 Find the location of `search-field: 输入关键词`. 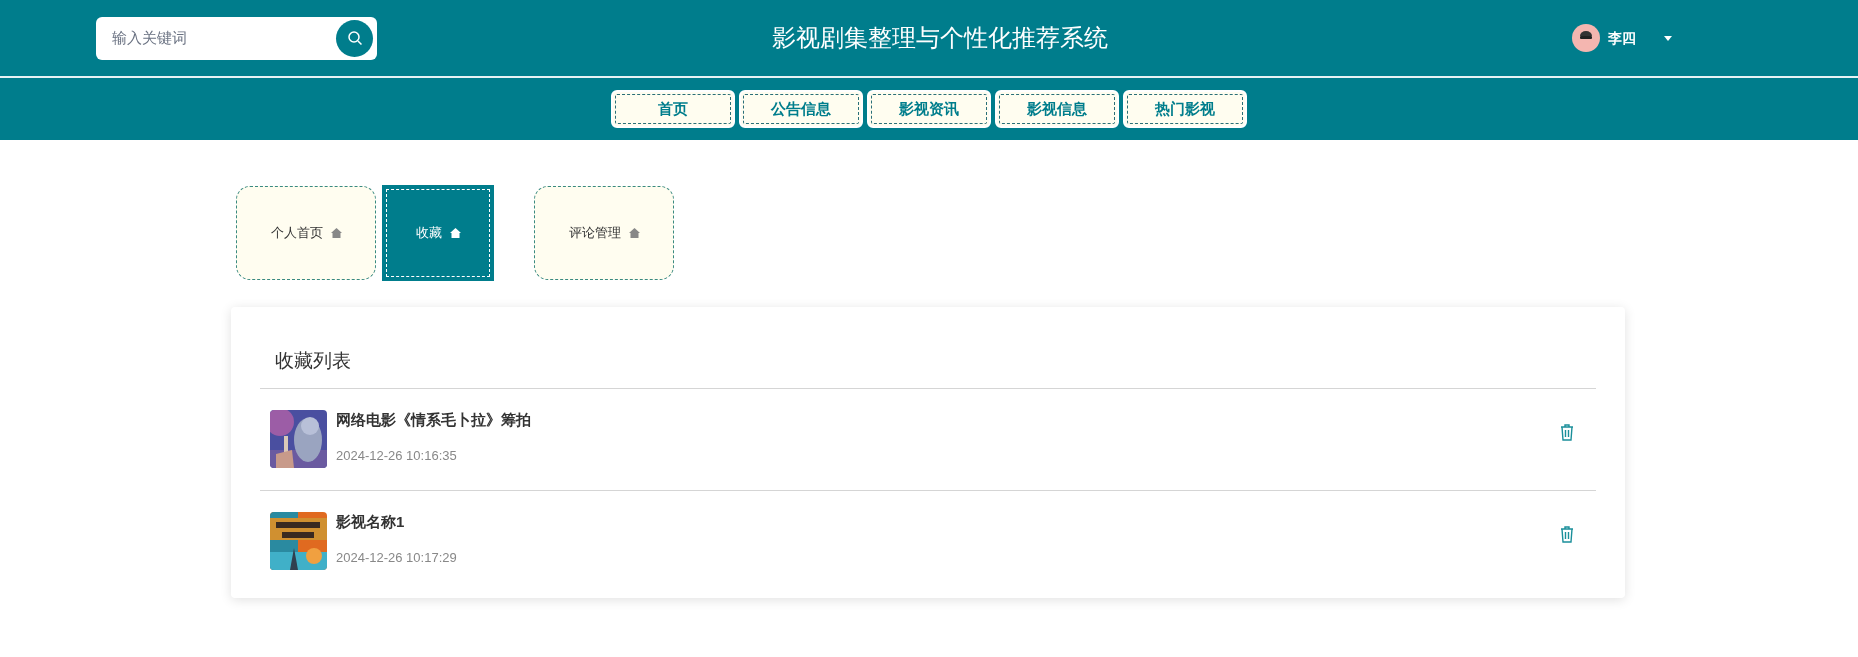

search-field: 输入关键词 is located at coordinates (236, 38).